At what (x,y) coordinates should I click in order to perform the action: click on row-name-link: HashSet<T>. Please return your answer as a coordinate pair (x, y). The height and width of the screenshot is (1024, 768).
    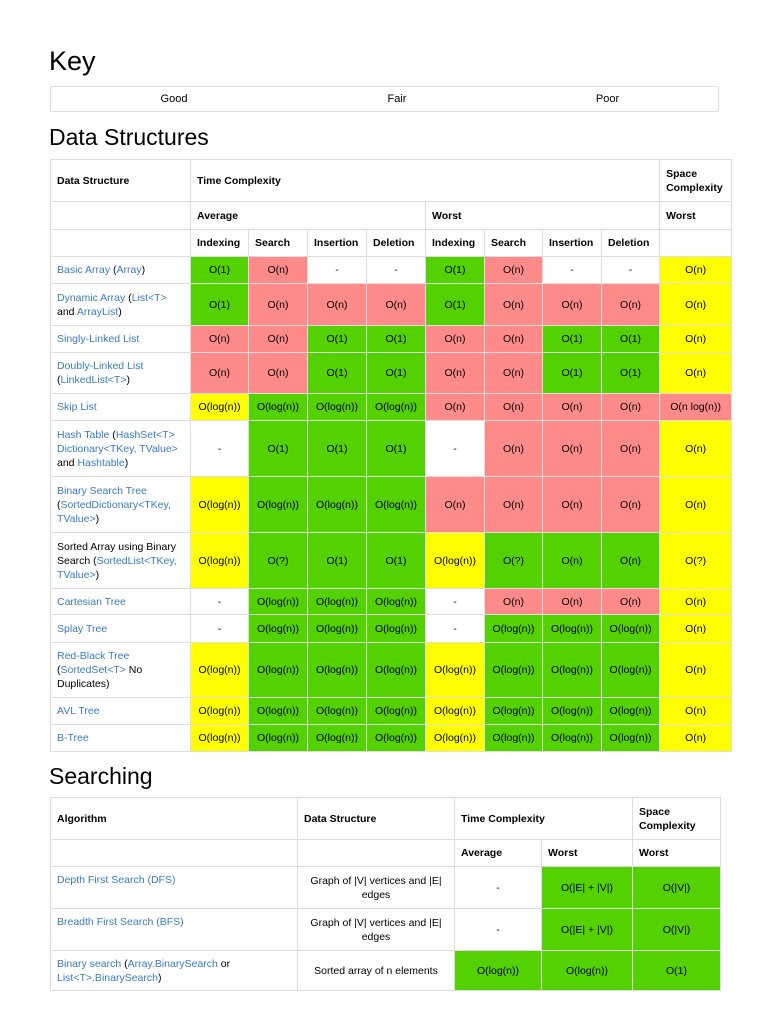
    Looking at the image, I should click on (145, 435).